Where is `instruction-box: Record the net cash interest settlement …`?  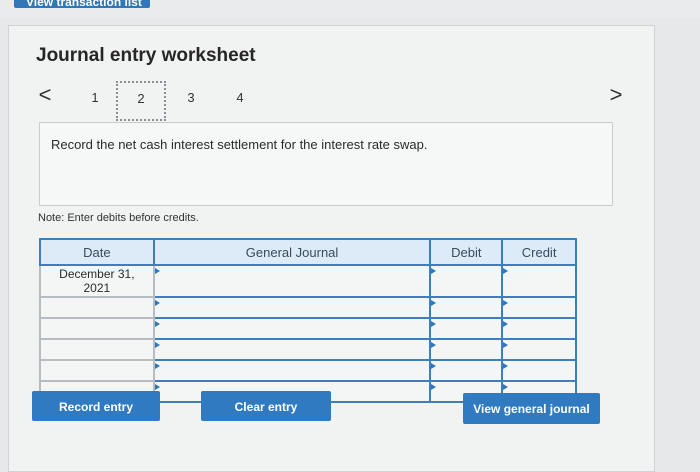
instruction-box: Record the net cash interest settlement … is located at coordinates (326, 164).